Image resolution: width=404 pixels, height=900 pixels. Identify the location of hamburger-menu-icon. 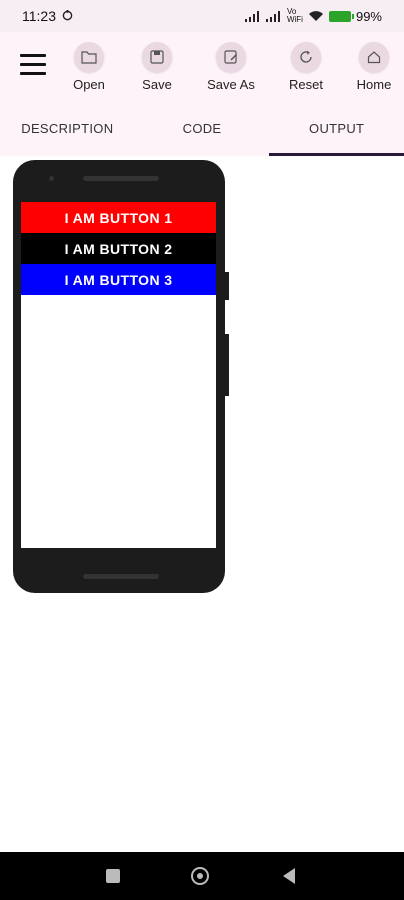
(33, 65).